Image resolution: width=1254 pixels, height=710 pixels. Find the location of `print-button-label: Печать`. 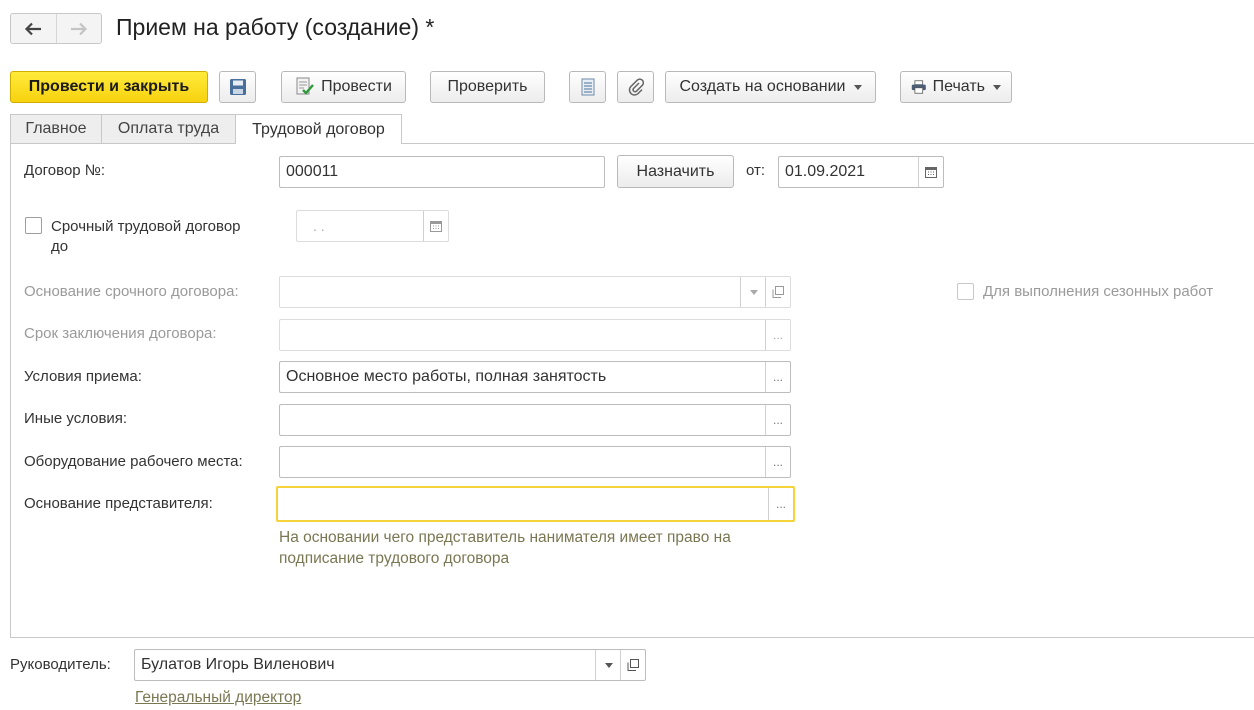

print-button-label: Печать is located at coordinates (958, 86).